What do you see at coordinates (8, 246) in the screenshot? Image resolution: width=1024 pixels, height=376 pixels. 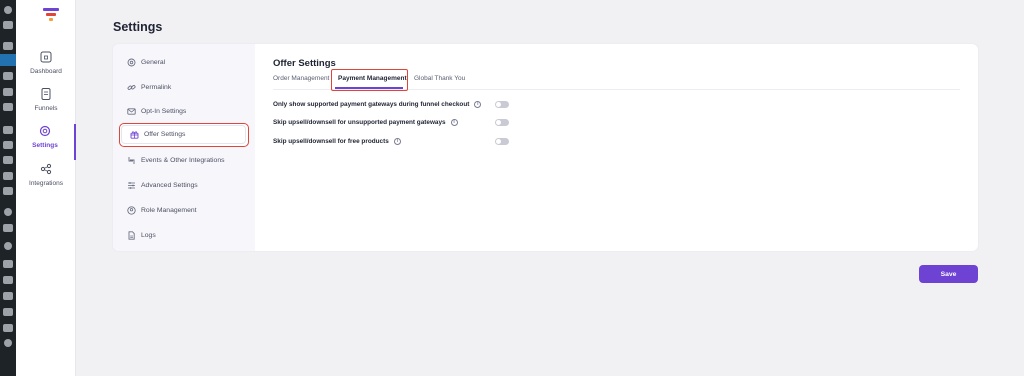 I see `appearance-icon` at bounding box center [8, 246].